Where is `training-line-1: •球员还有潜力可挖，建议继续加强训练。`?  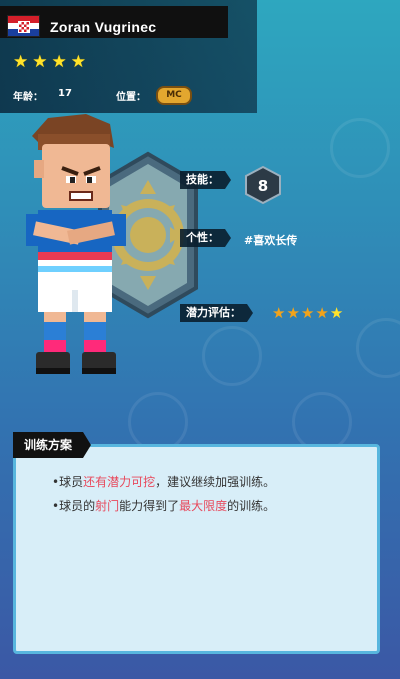 training-line-1: •球员还有潜力可挖，建议继续加强训练。 is located at coordinates (163, 481).